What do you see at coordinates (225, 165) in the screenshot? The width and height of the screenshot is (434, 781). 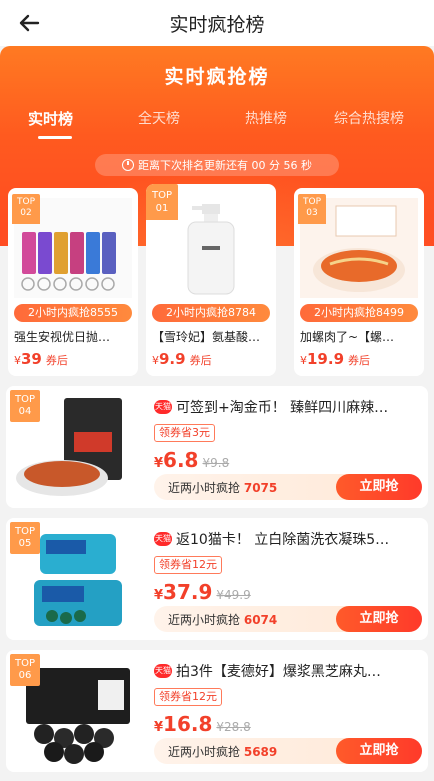 I see `countdown-text: 距离下次排名更新还有 00 分 56 秒` at bounding box center [225, 165].